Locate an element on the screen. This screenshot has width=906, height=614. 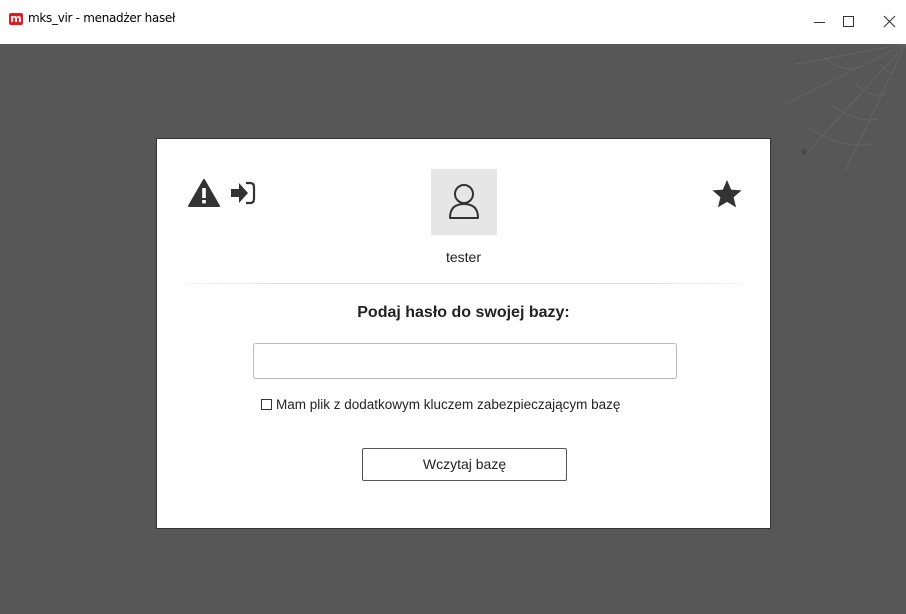
star-icon is located at coordinates (727, 194).